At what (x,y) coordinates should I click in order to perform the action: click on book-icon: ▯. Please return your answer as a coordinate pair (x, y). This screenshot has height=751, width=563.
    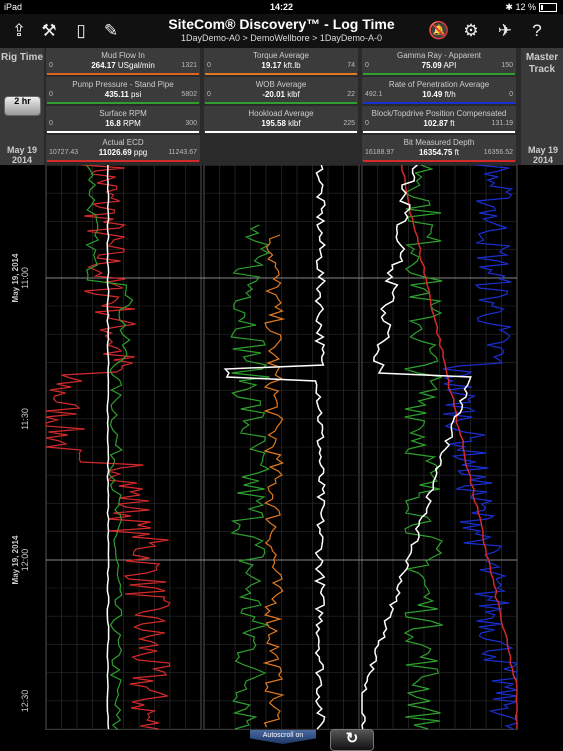
    Looking at the image, I should click on (81, 31).